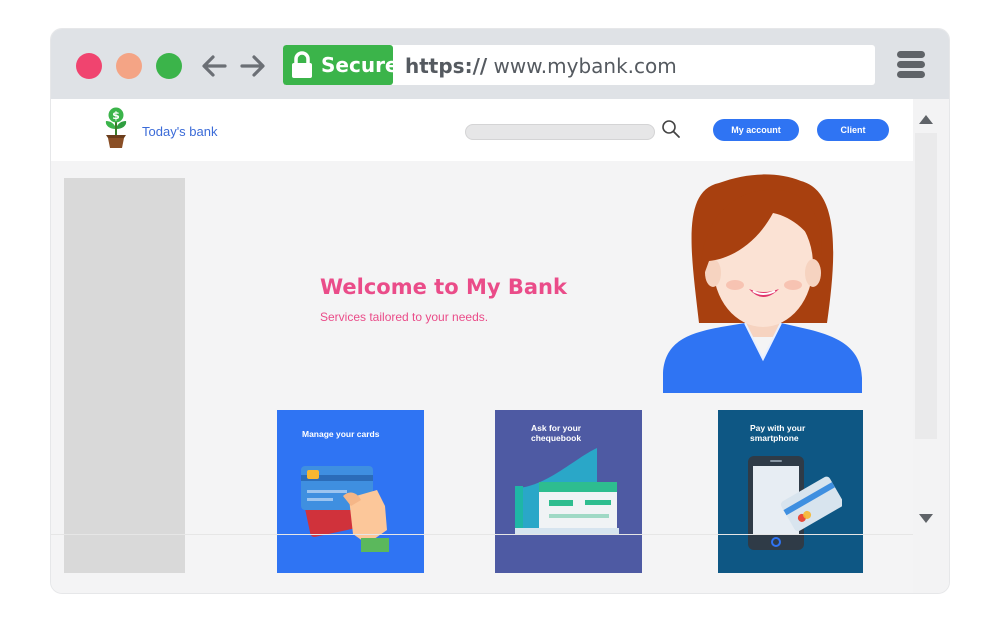 This screenshot has height=634, width=1000. I want to click on secure-badge: Secure, so click(341, 65).